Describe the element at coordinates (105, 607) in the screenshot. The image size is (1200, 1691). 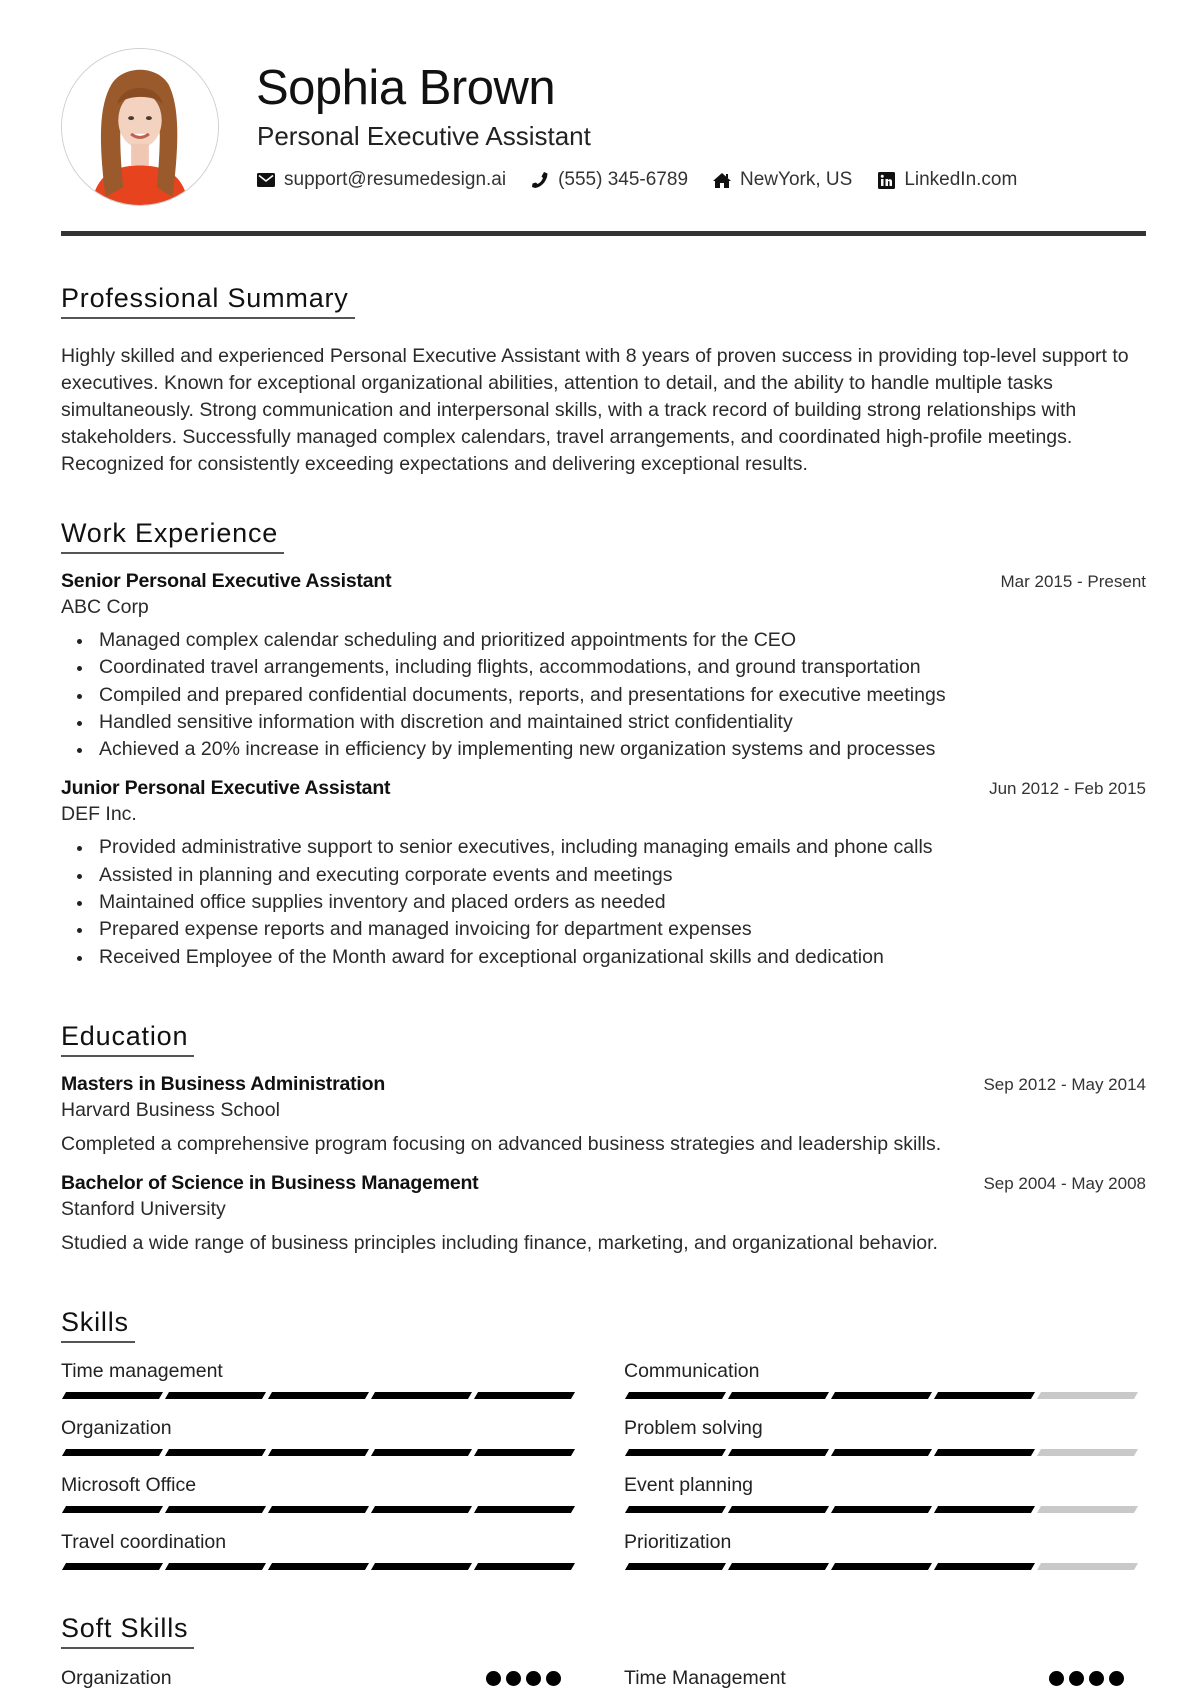
I see `job-company: ABC Corp` at that location.